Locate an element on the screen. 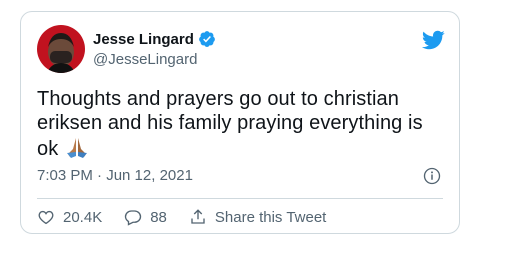  share-button: Share this Tweet is located at coordinates (257, 217).